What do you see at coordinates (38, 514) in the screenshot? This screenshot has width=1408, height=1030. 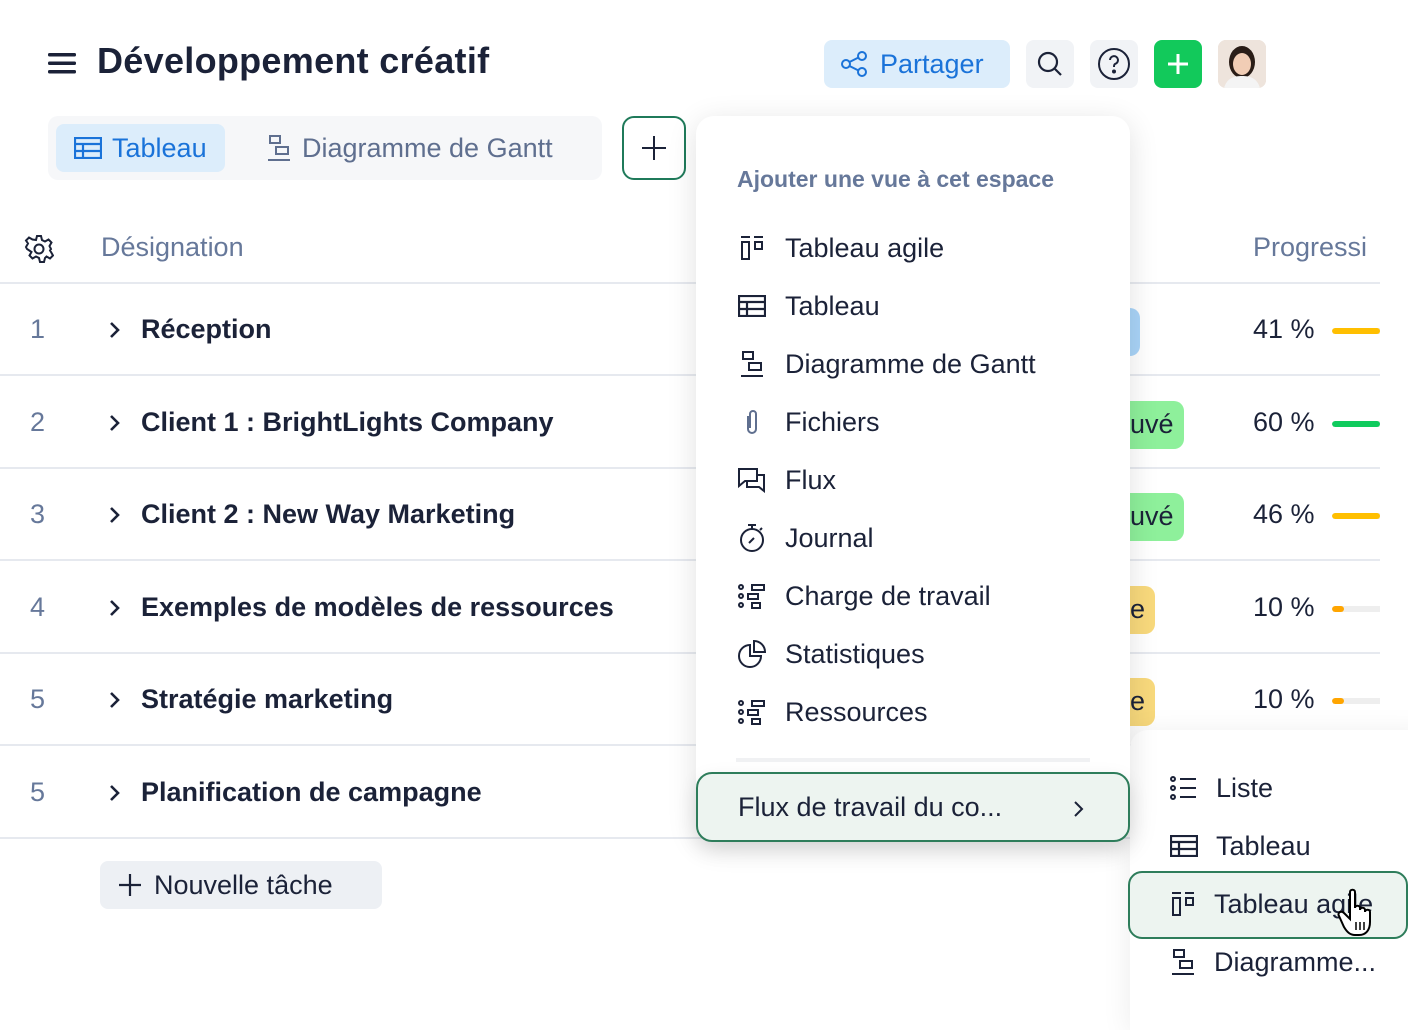 I see `row-number: 3` at bounding box center [38, 514].